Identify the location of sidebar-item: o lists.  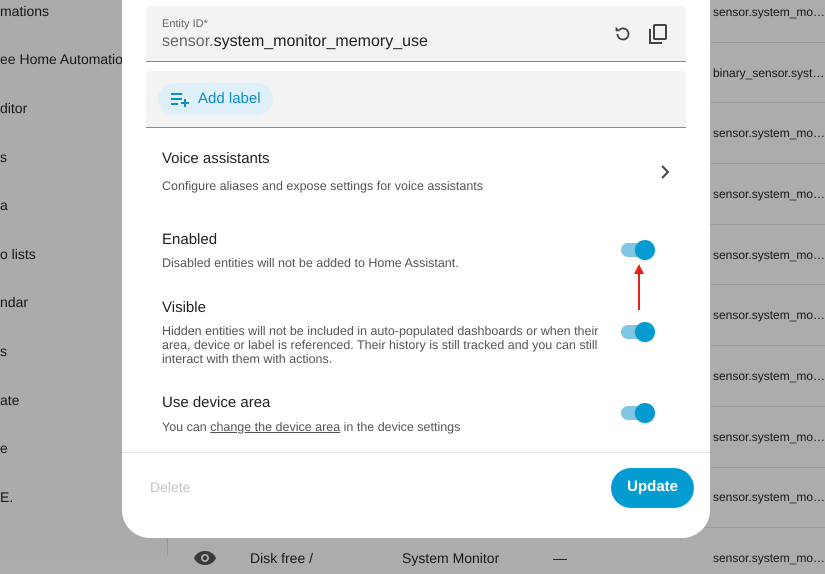
(18, 254).